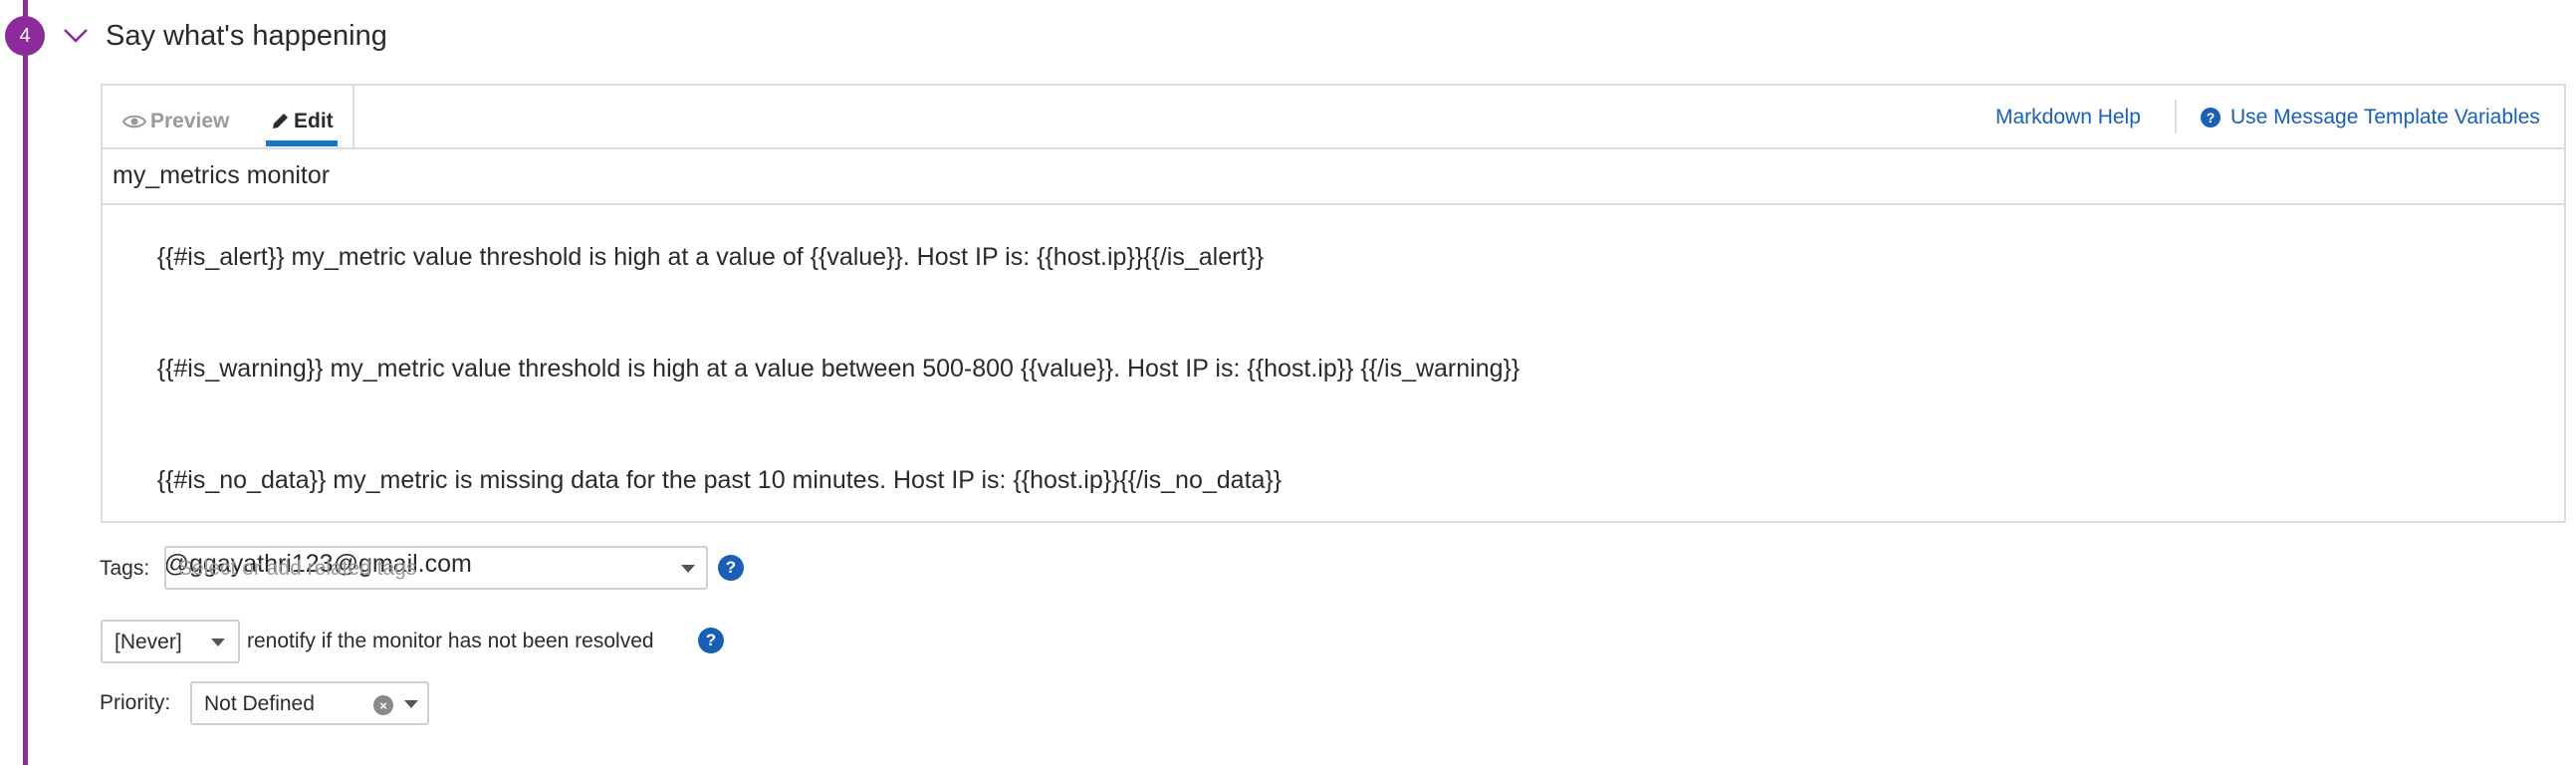 This screenshot has width=2576, height=765. Describe the element at coordinates (2385, 117) in the screenshot. I see `template-variables-label: Use Message Template Variables` at that location.